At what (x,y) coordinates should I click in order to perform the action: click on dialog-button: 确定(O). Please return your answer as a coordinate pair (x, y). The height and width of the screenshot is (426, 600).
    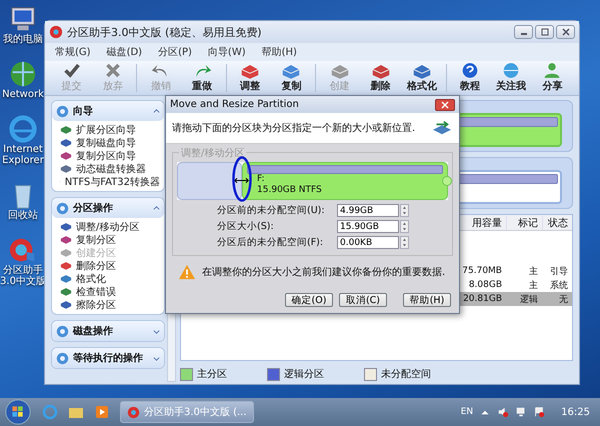
    Looking at the image, I should click on (309, 300).